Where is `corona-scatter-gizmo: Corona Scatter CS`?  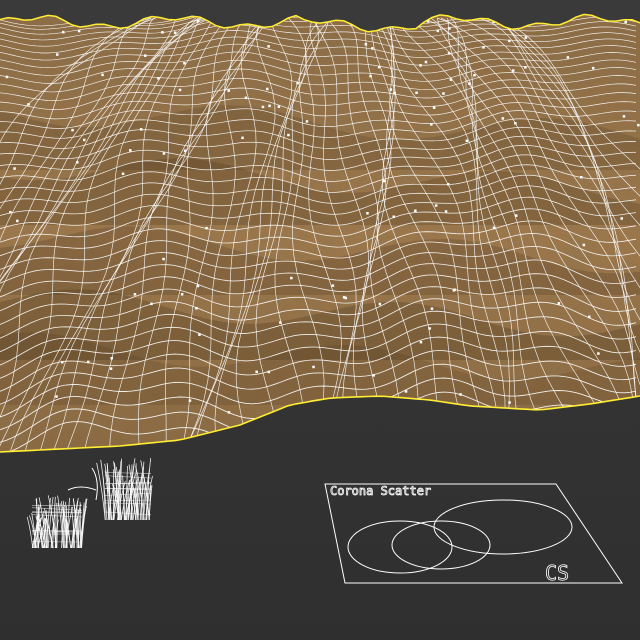 corona-scatter-gizmo: Corona Scatter CS is located at coordinates (473, 534).